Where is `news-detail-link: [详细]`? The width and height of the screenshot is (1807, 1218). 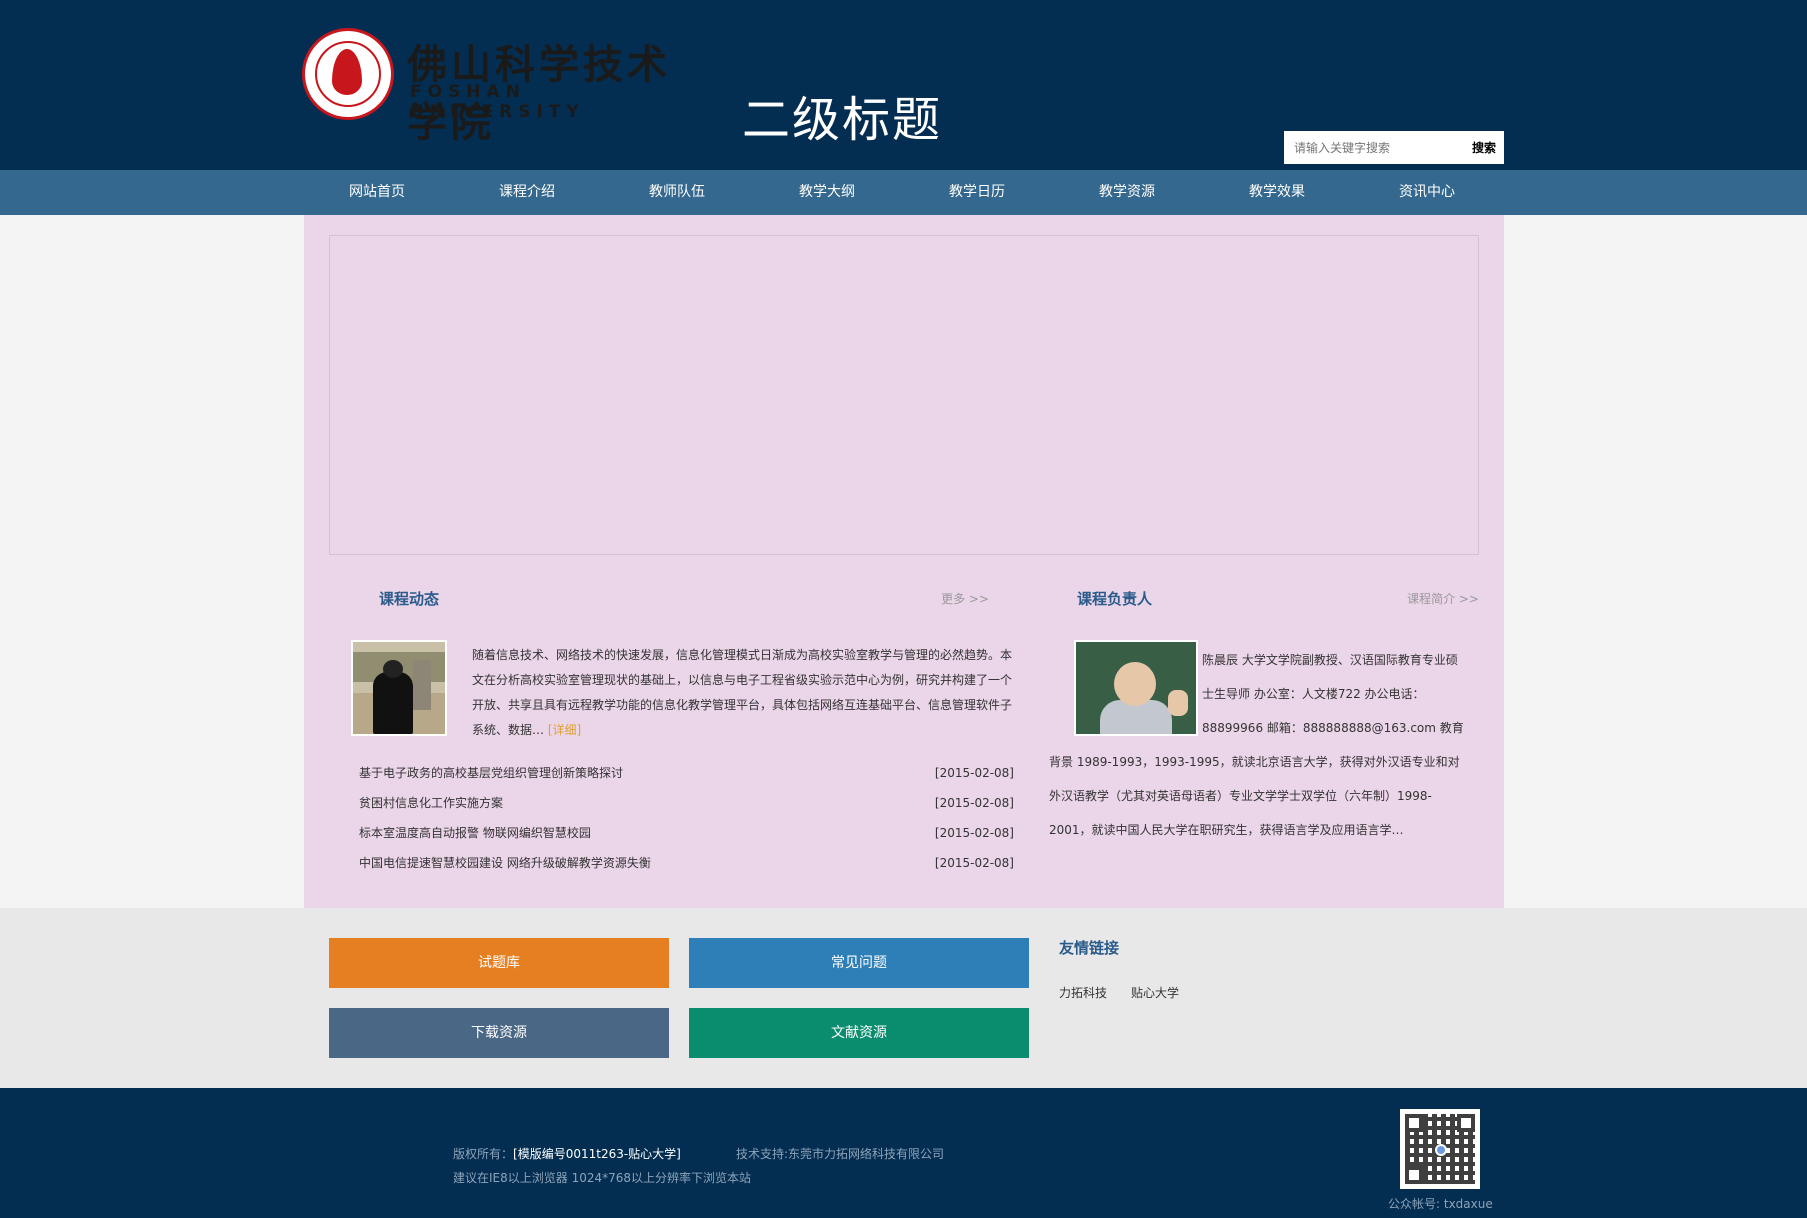
news-detail-link: [详细] is located at coordinates (564, 730).